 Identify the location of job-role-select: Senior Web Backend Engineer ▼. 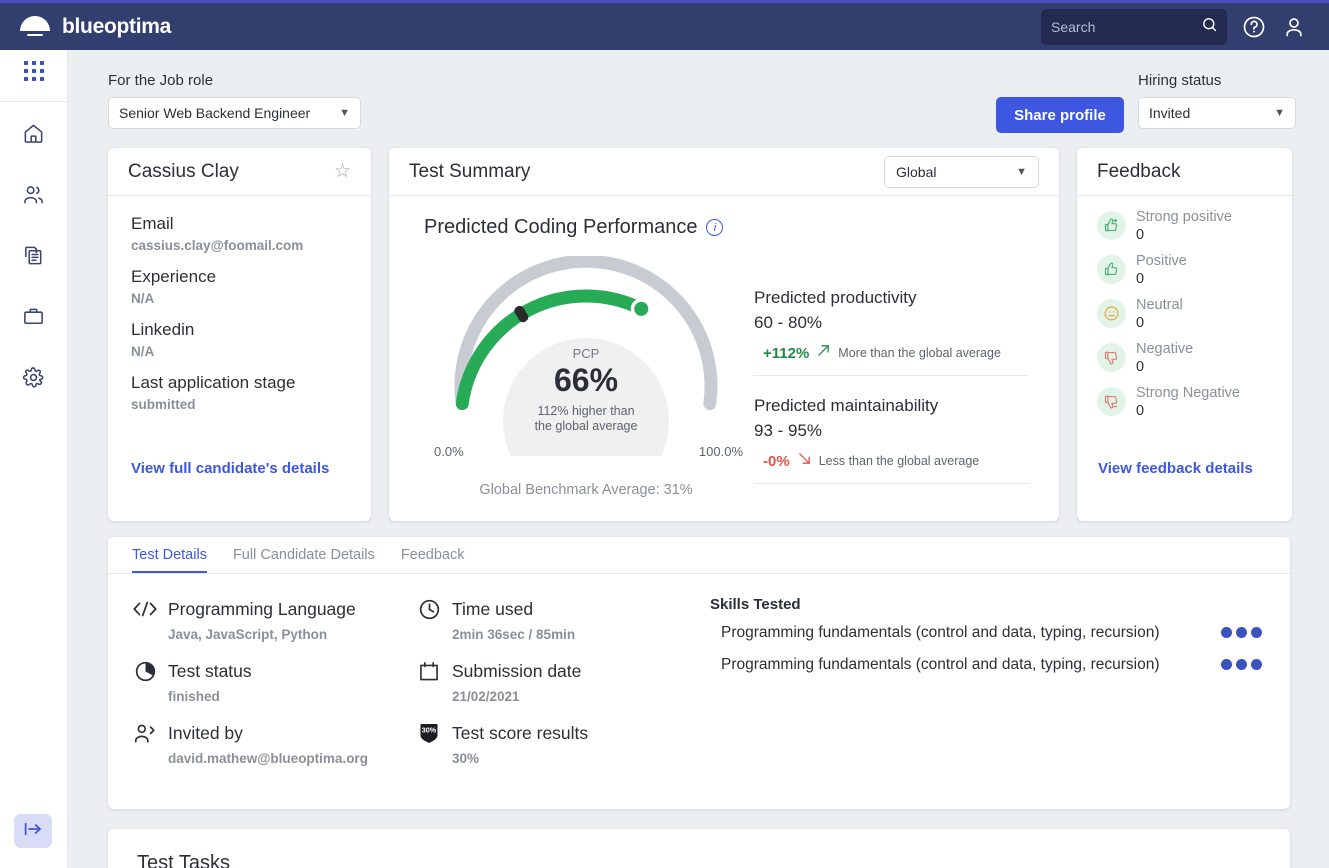
(234, 113).